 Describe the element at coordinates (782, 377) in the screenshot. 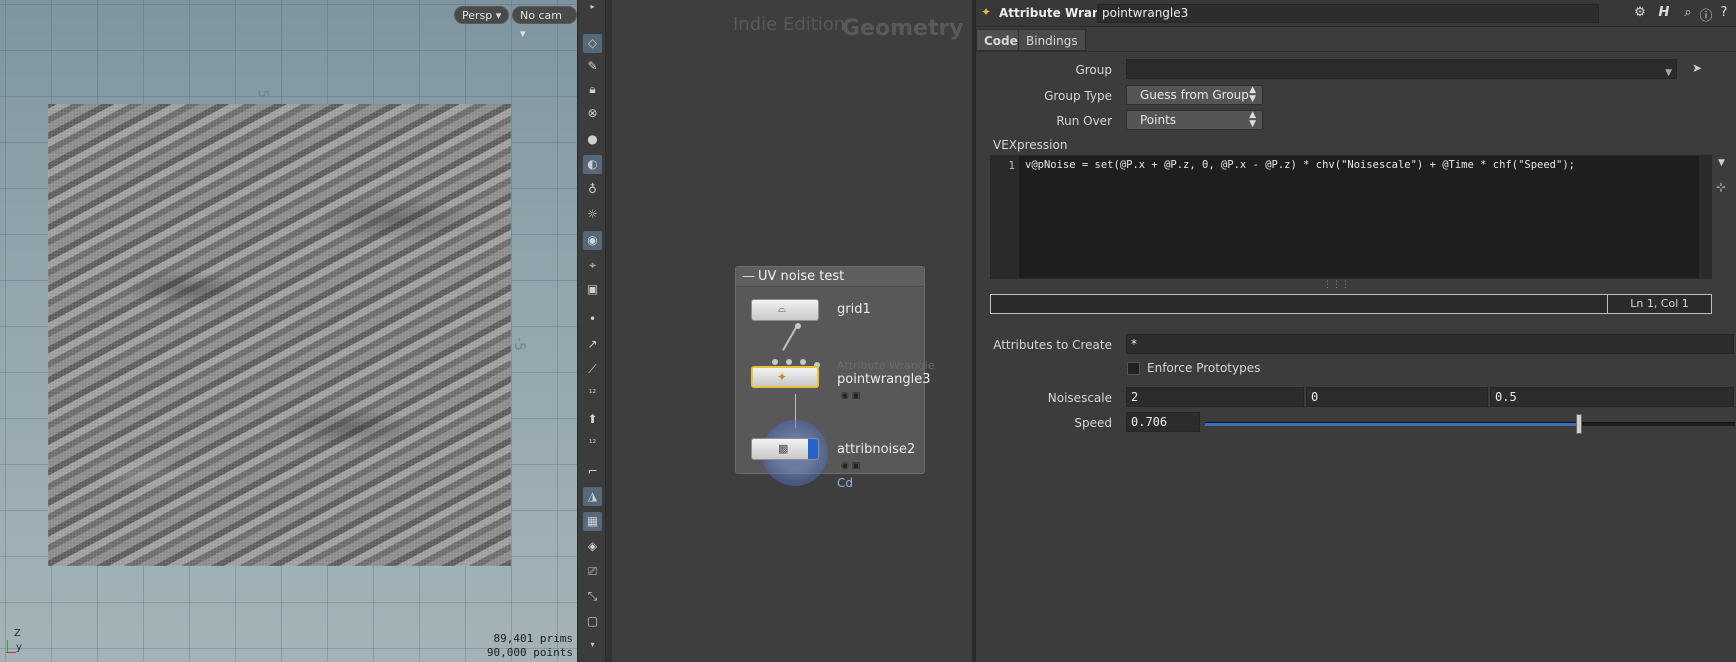

I see `wrangle-node-icon: ✦` at that location.